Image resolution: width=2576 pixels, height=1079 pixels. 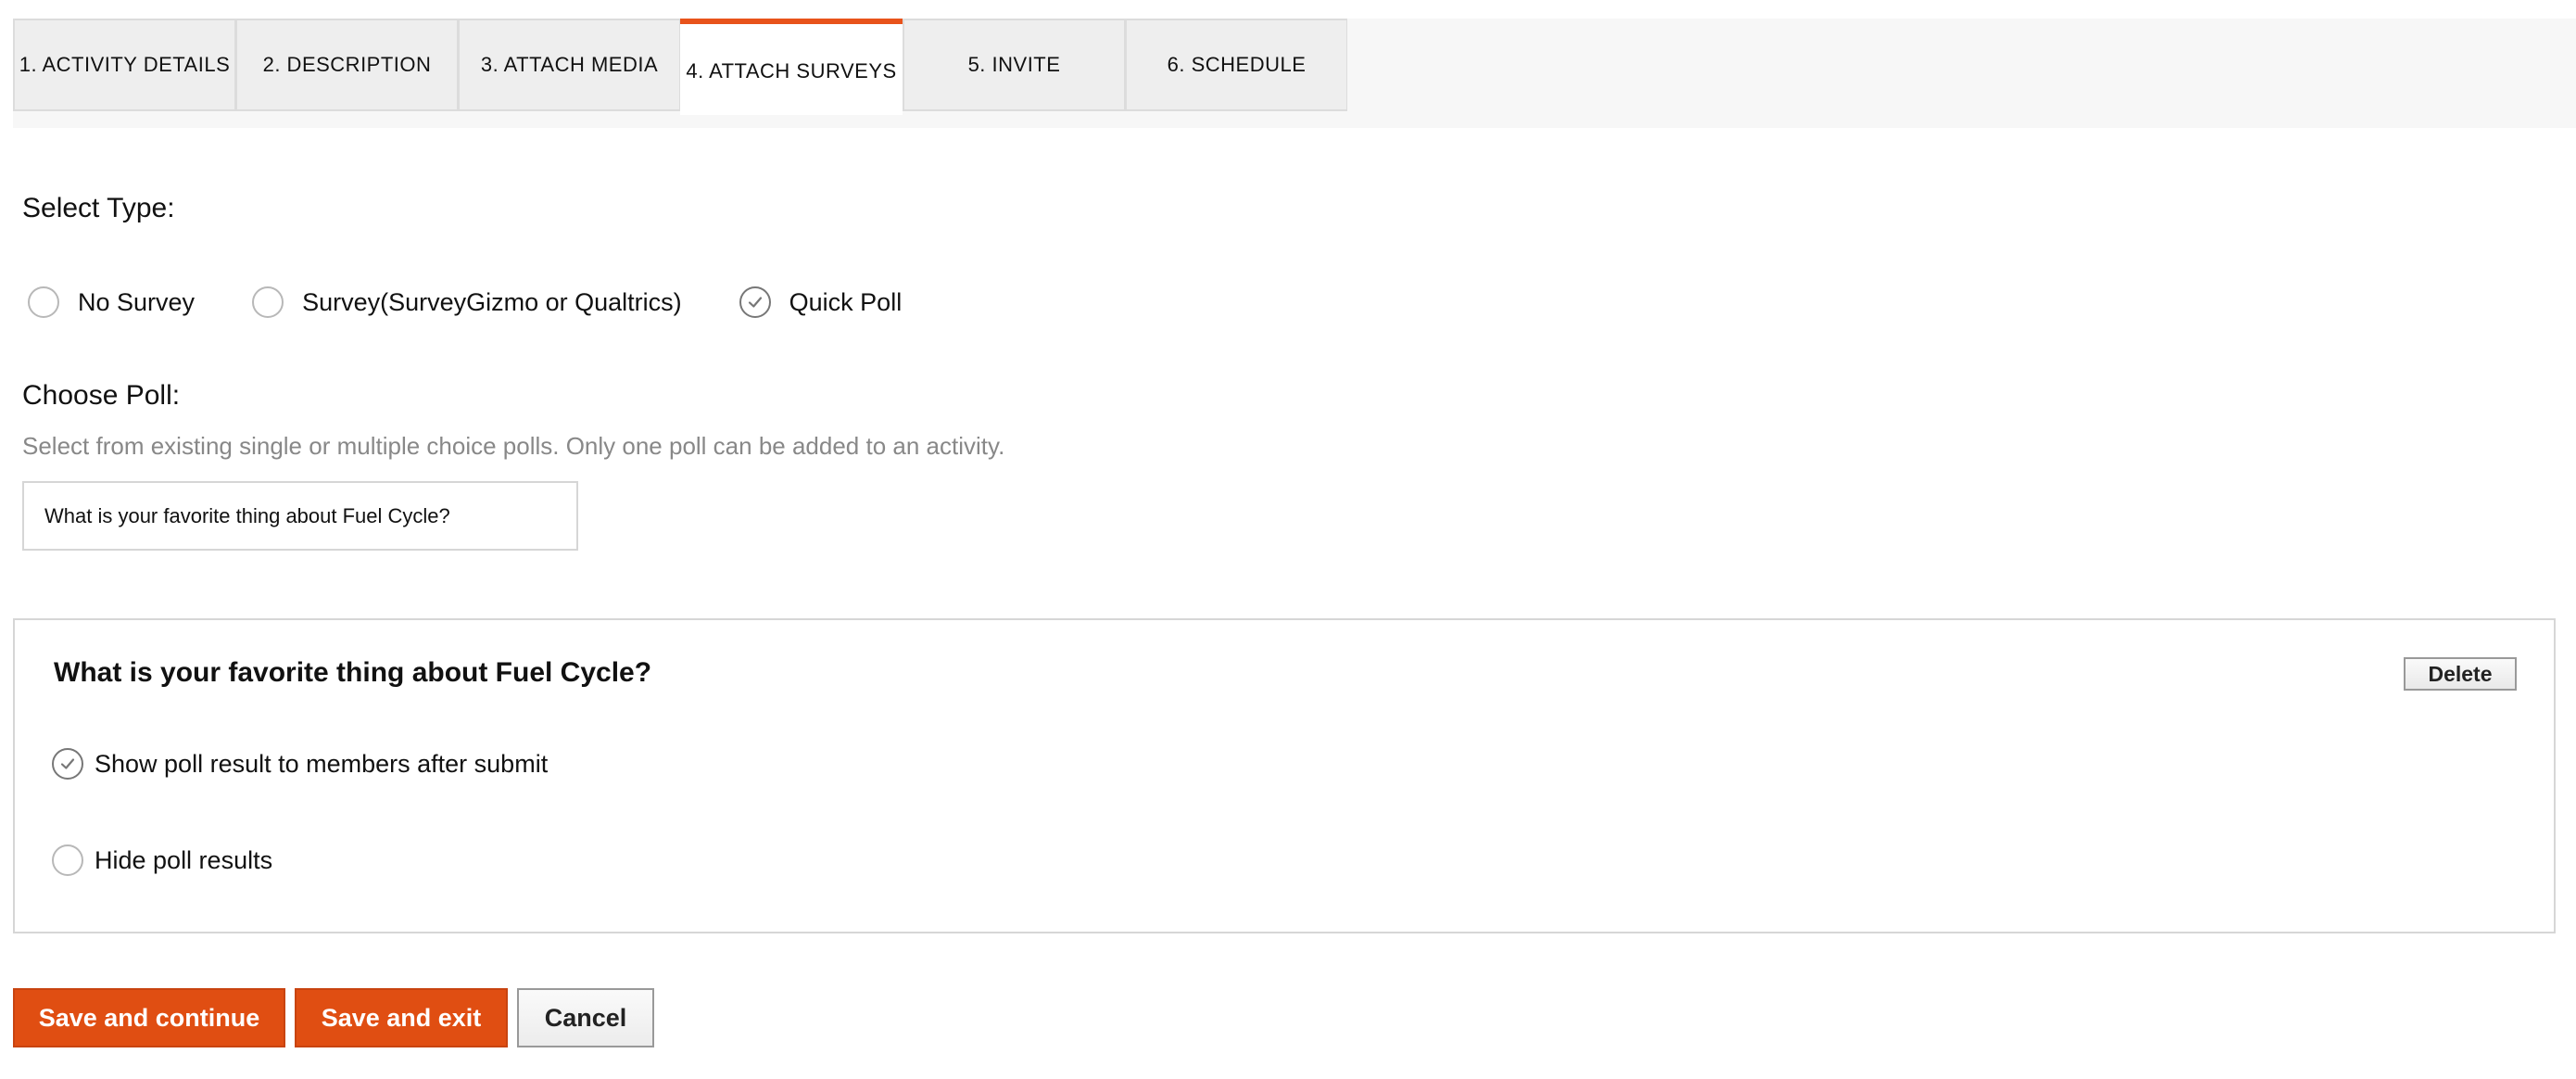 I want to click on radio-no-survey: No Survey, so click(x=112, y=302).